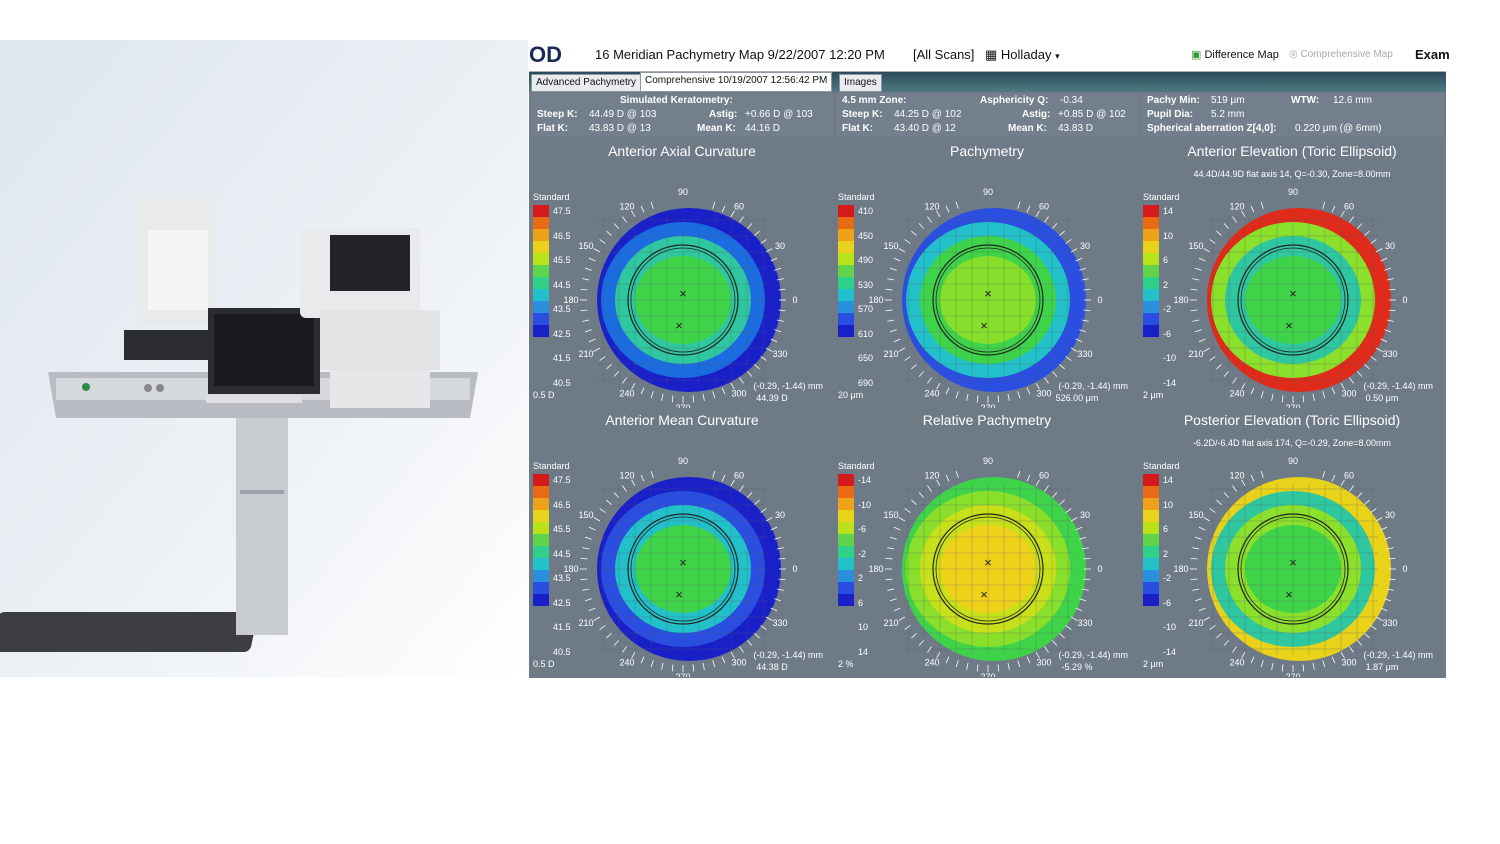  What do you see at coordinates (1084, 623) in the screenshot?
I see `axis-angle-label: 330` at bounding box center [1084, 623].